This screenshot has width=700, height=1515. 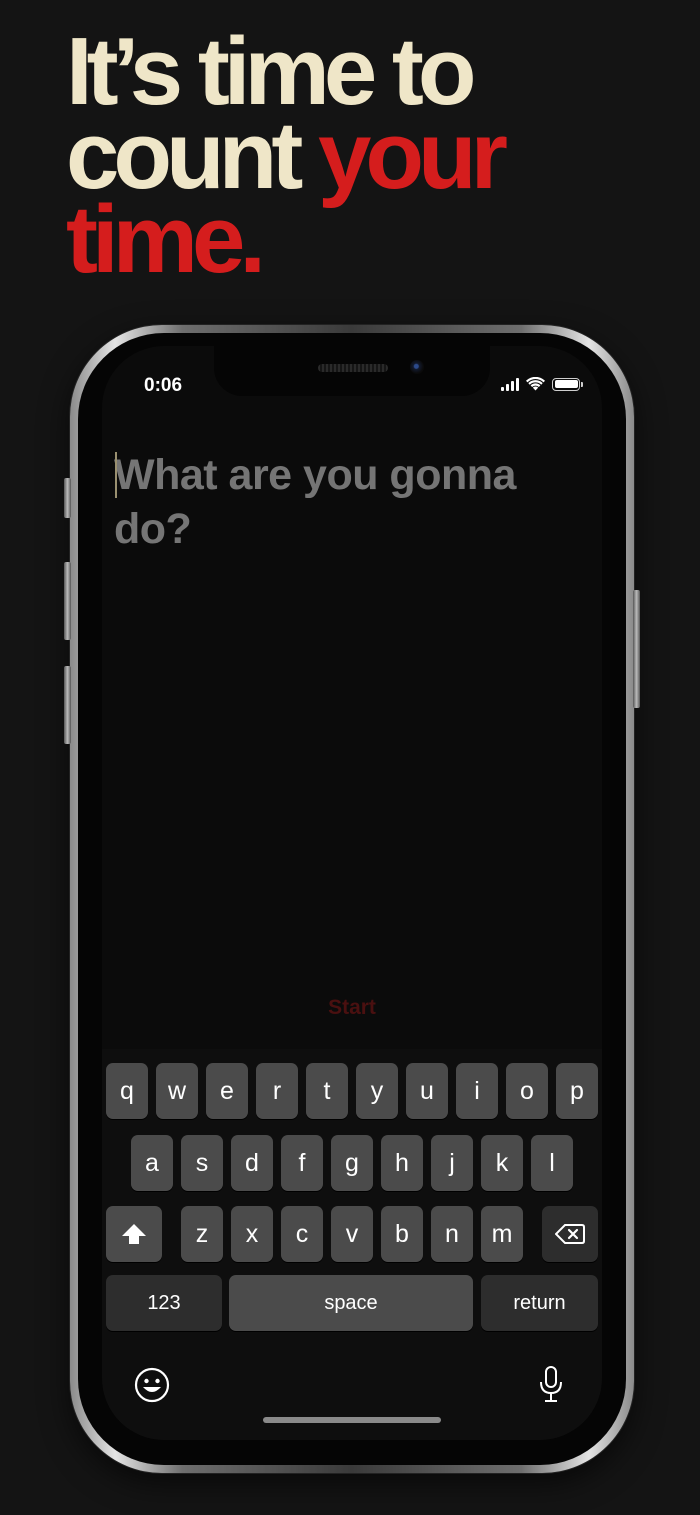 What do you see at coordinates (127, 1091) in the screenshot?
I see `key-q: q` at bounding box center [127, 1091].